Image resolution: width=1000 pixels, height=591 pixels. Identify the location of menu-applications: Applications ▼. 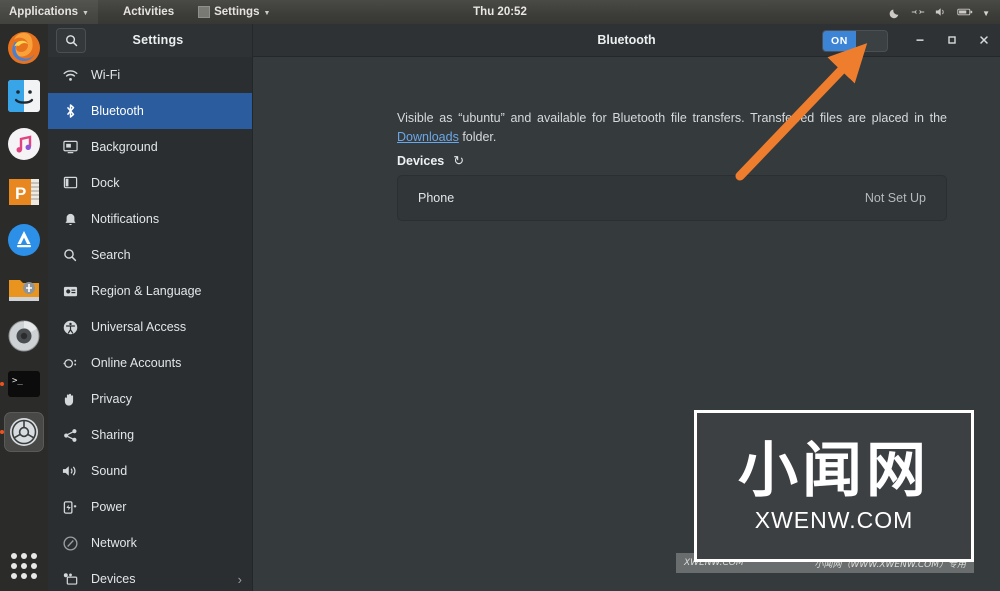
(49, 12).